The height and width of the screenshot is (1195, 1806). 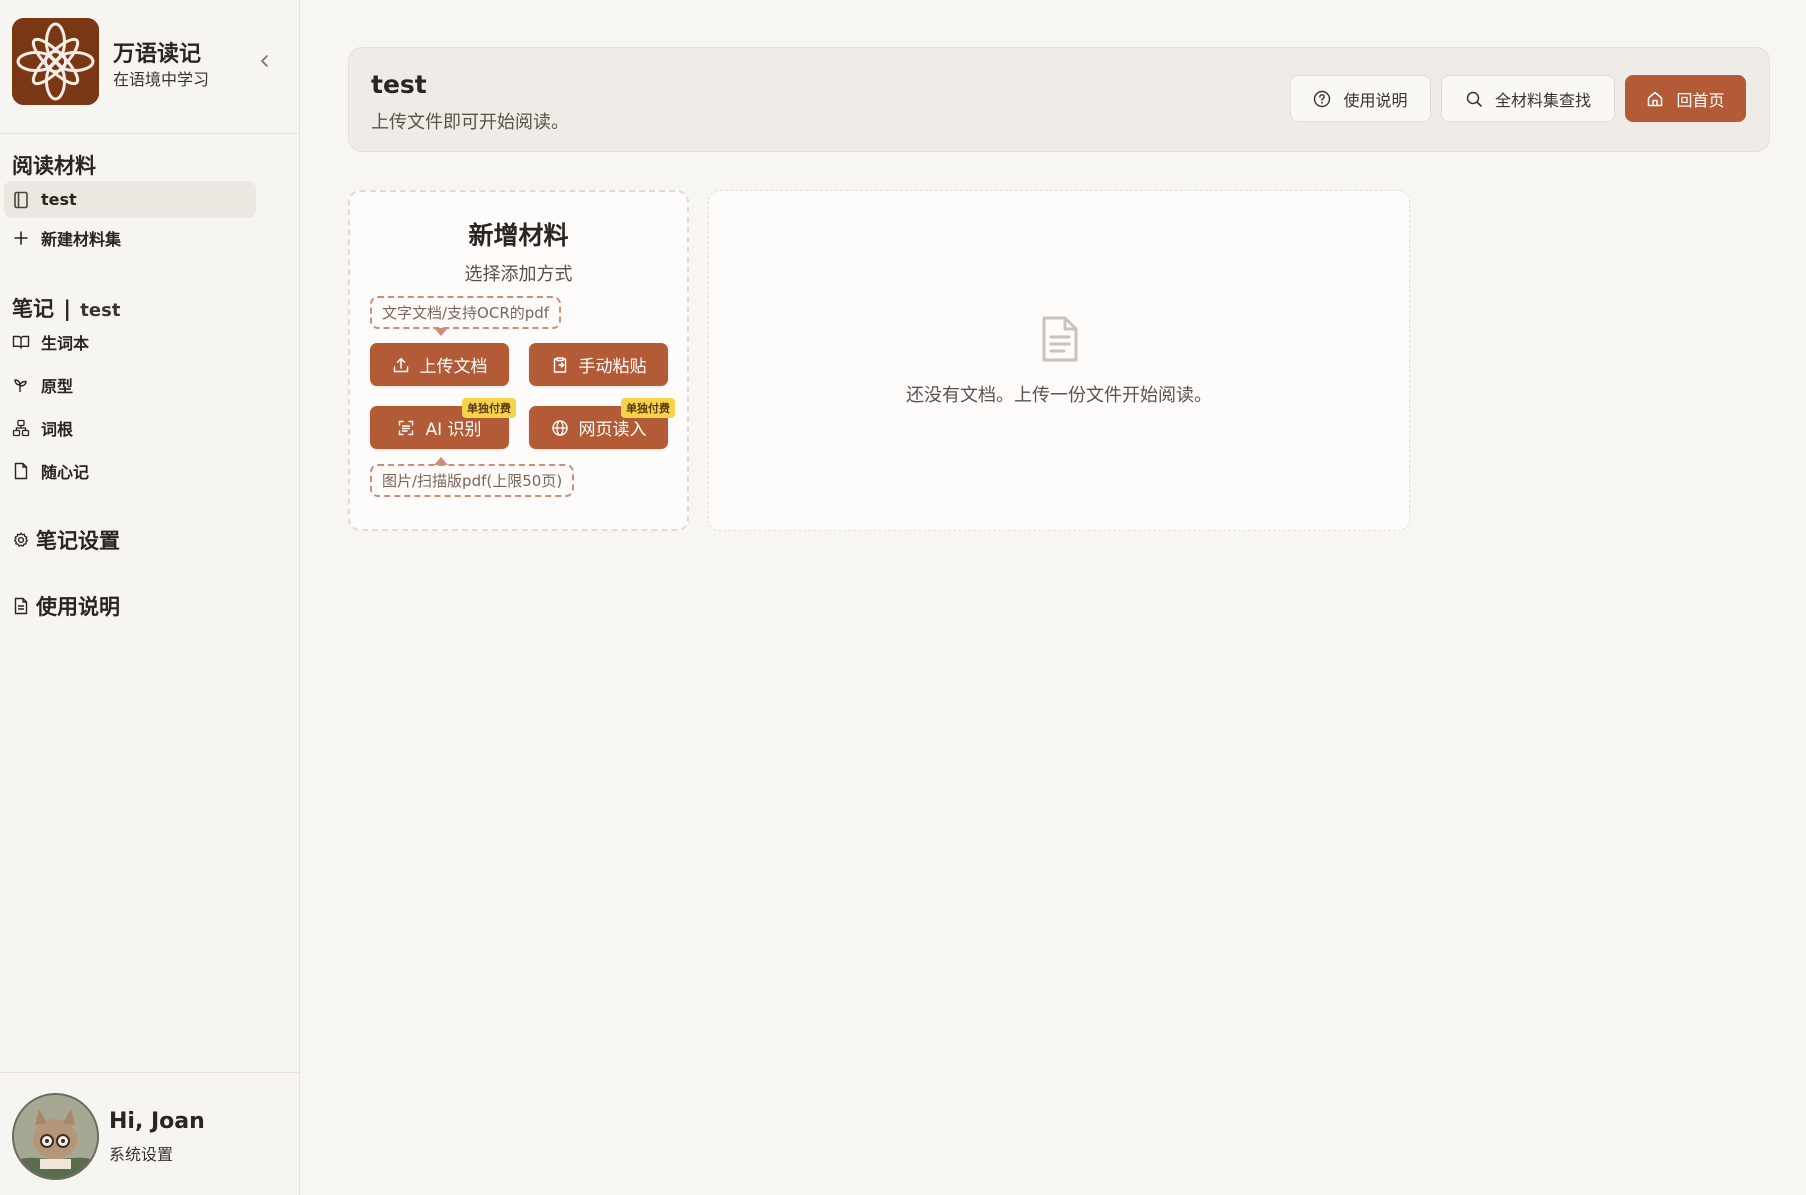 I want to click on upload-icon, so click(x=401, y=365).